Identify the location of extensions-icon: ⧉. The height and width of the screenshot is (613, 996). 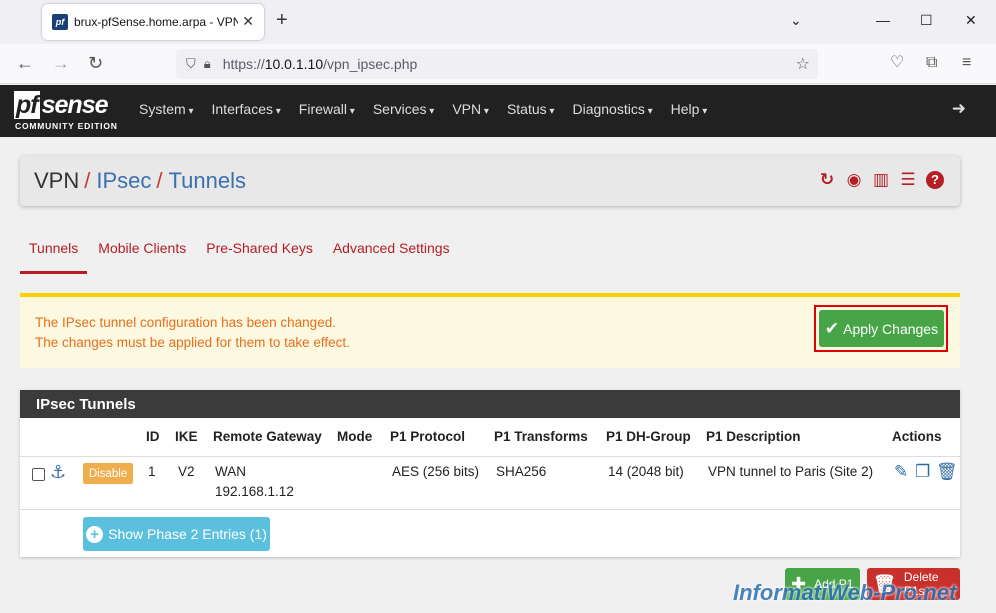
(931, 63).